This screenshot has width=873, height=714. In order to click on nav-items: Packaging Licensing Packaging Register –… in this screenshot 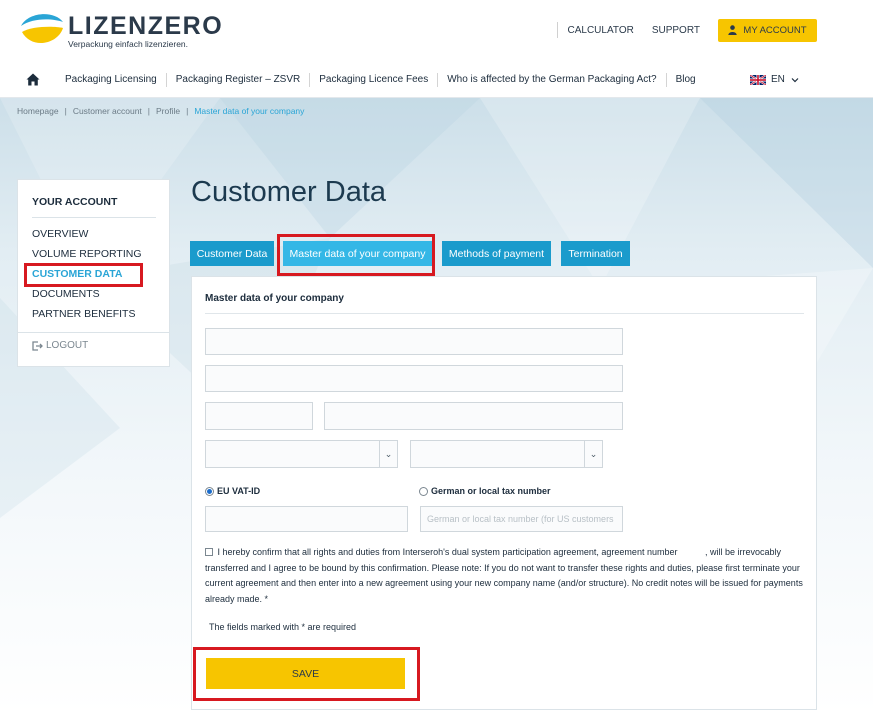, I will do `click(380, 80)`.